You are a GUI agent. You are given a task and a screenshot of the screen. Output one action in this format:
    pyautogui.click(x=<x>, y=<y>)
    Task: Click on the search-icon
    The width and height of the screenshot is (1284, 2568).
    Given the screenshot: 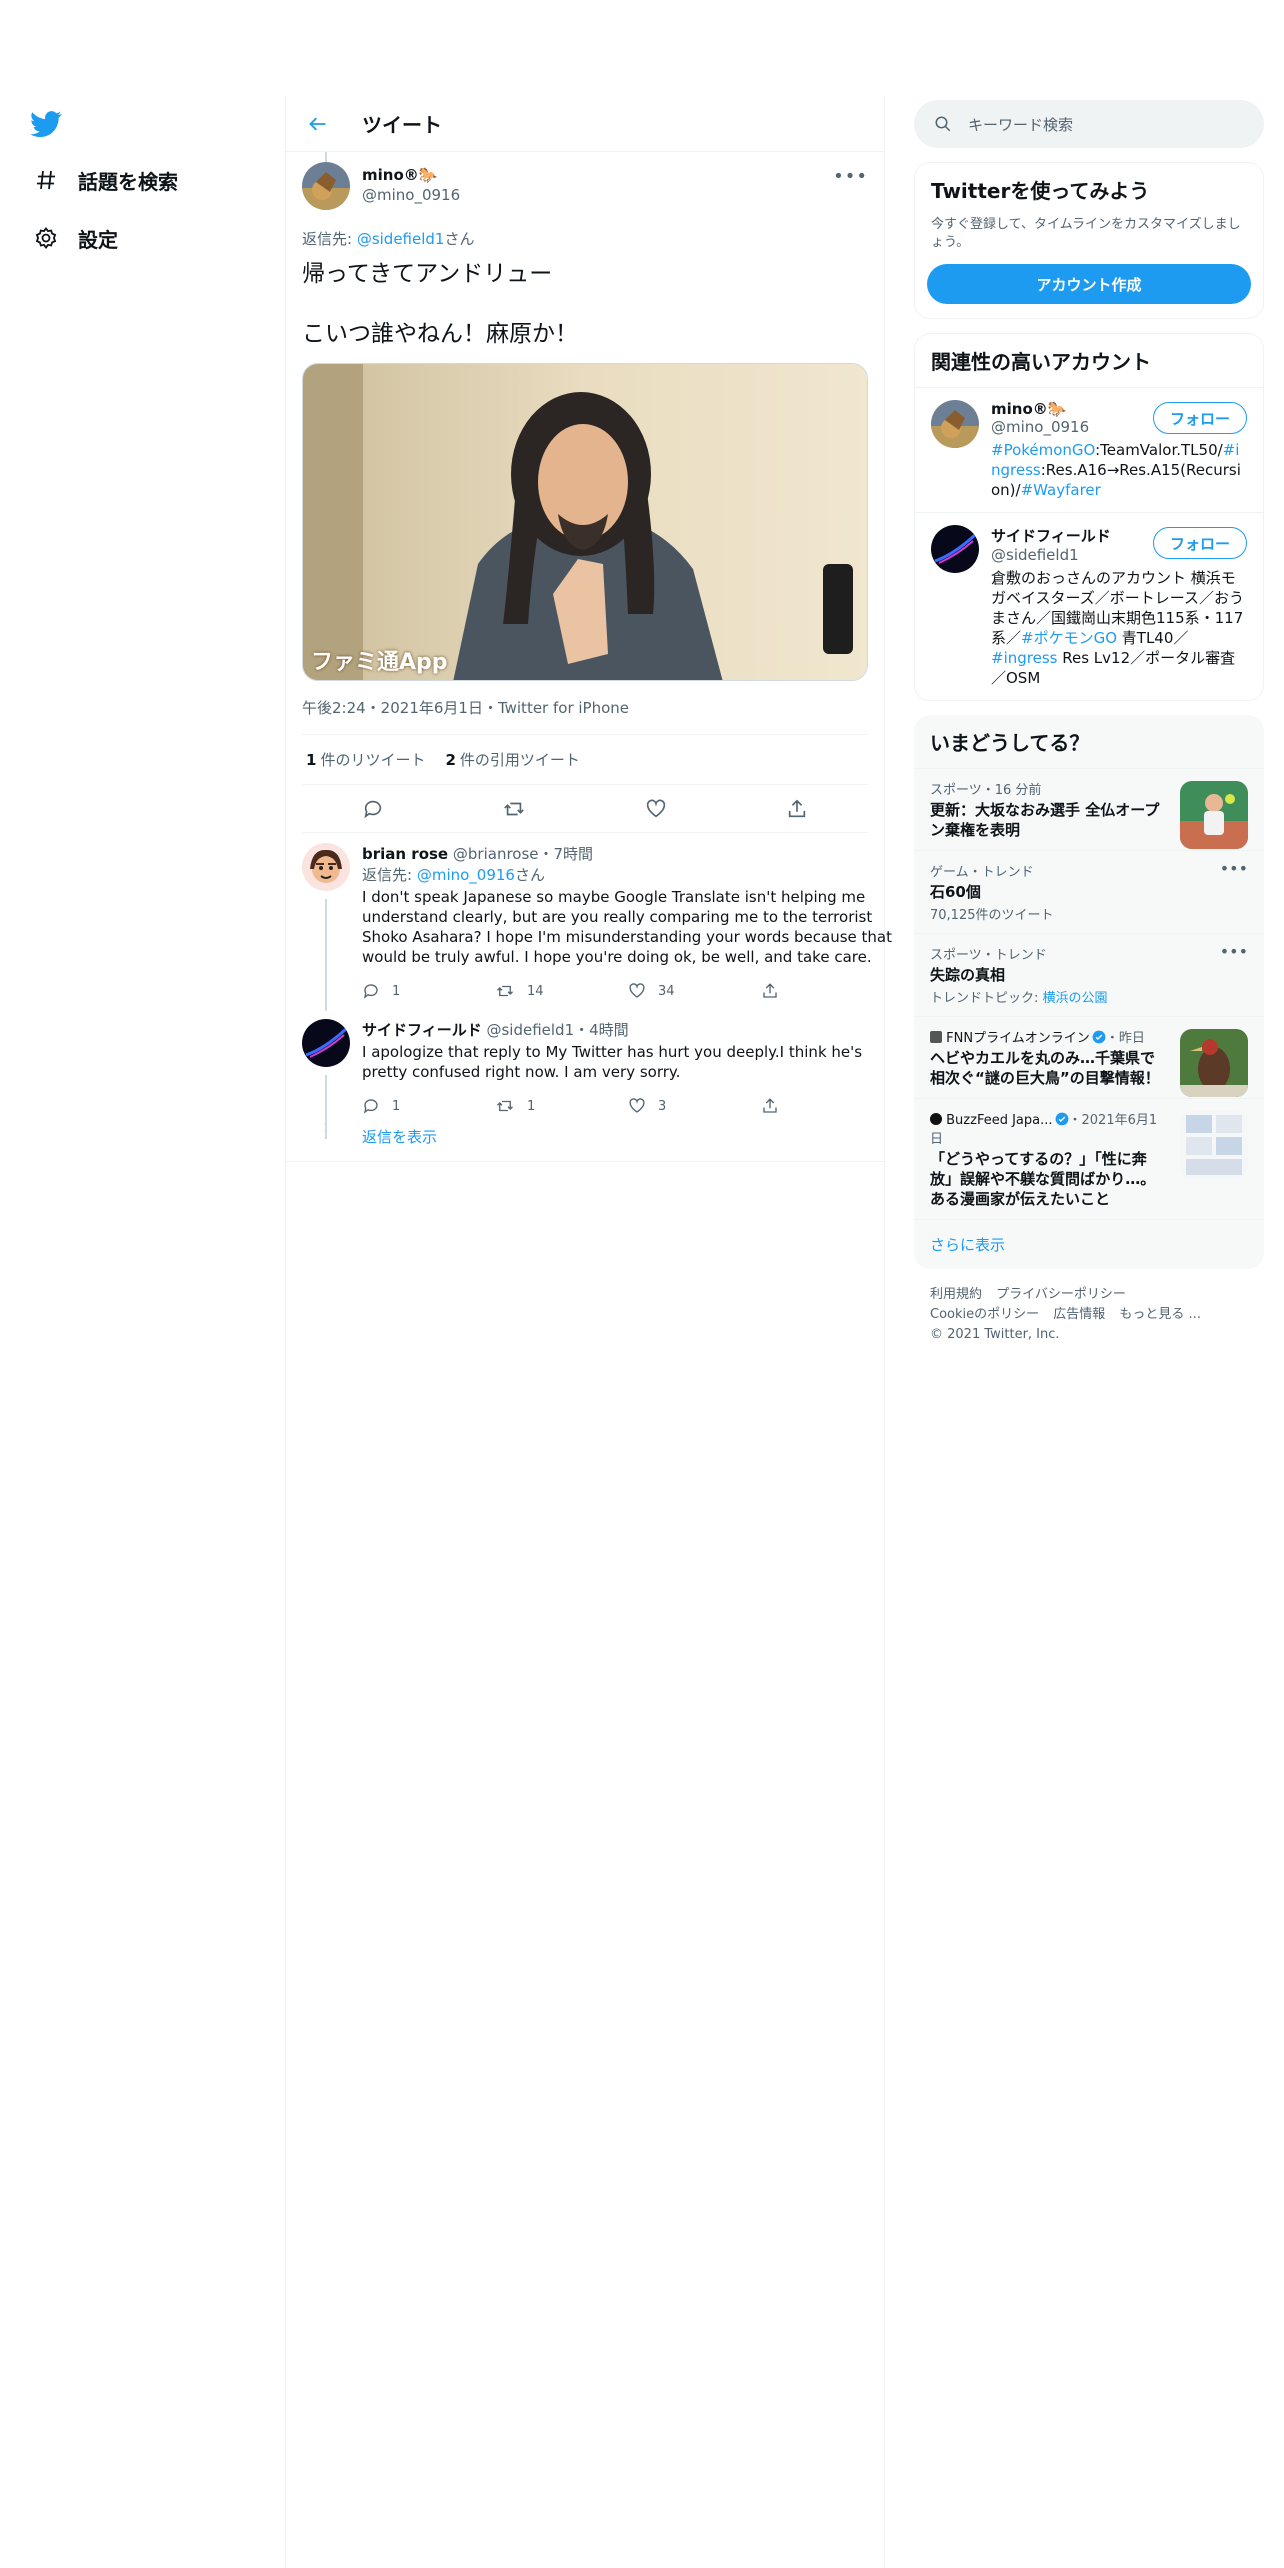 What is the action you would take?
    pyautogui.click(x=943, y=124)
    